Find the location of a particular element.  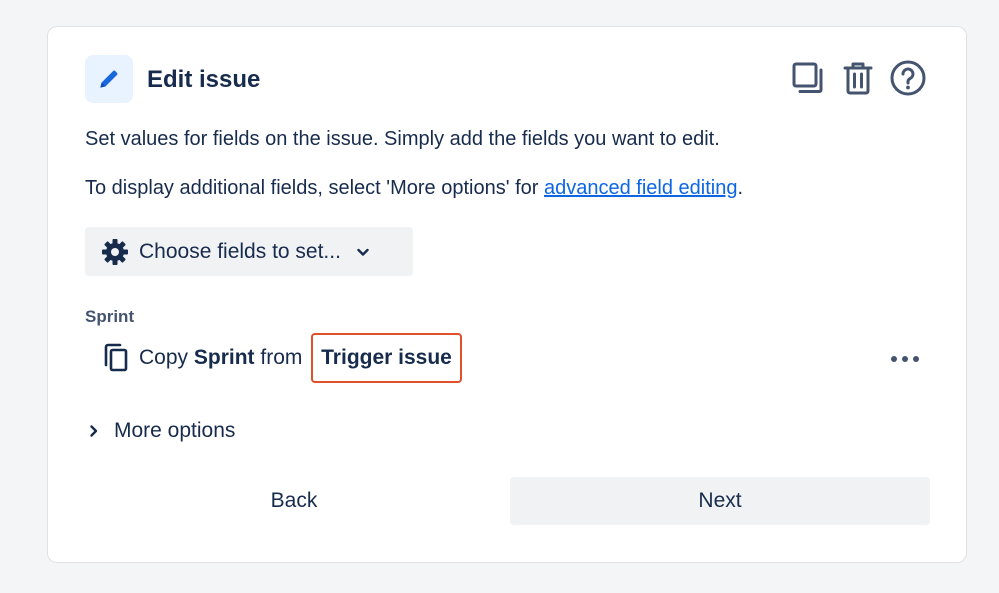

more-options-toggle: More options is located at coordinates (161, 431).